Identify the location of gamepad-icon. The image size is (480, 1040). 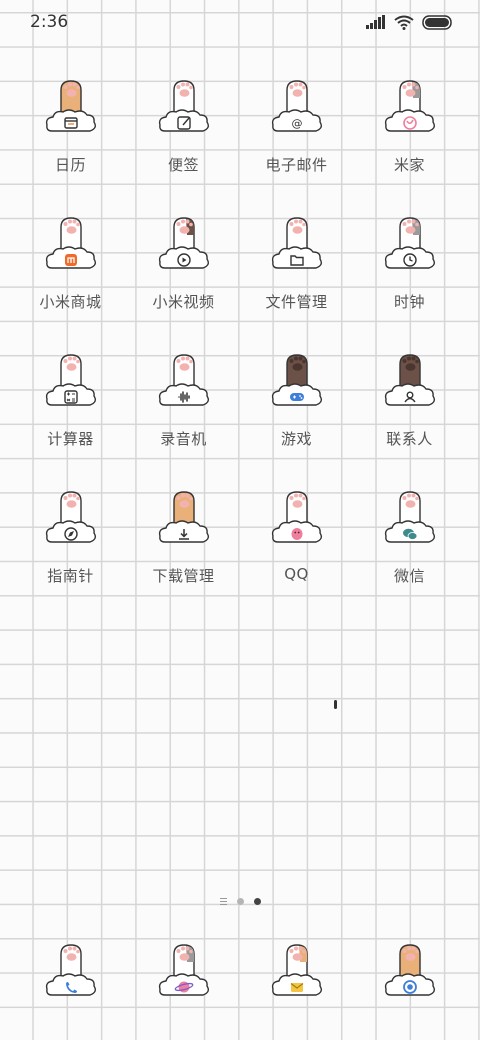
(296, 380).